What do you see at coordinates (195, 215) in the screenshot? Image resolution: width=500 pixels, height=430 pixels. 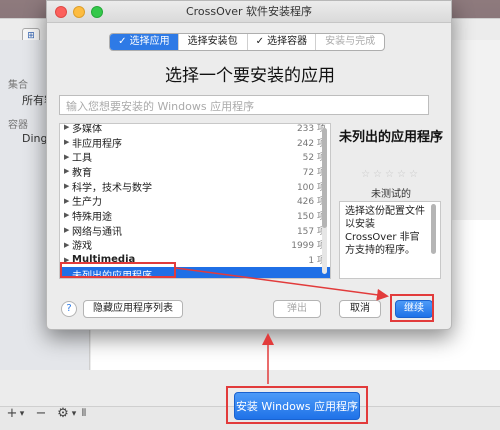 I see `list-item: ▶ 特殊用途 150 项` at bounding box center [195, 215].